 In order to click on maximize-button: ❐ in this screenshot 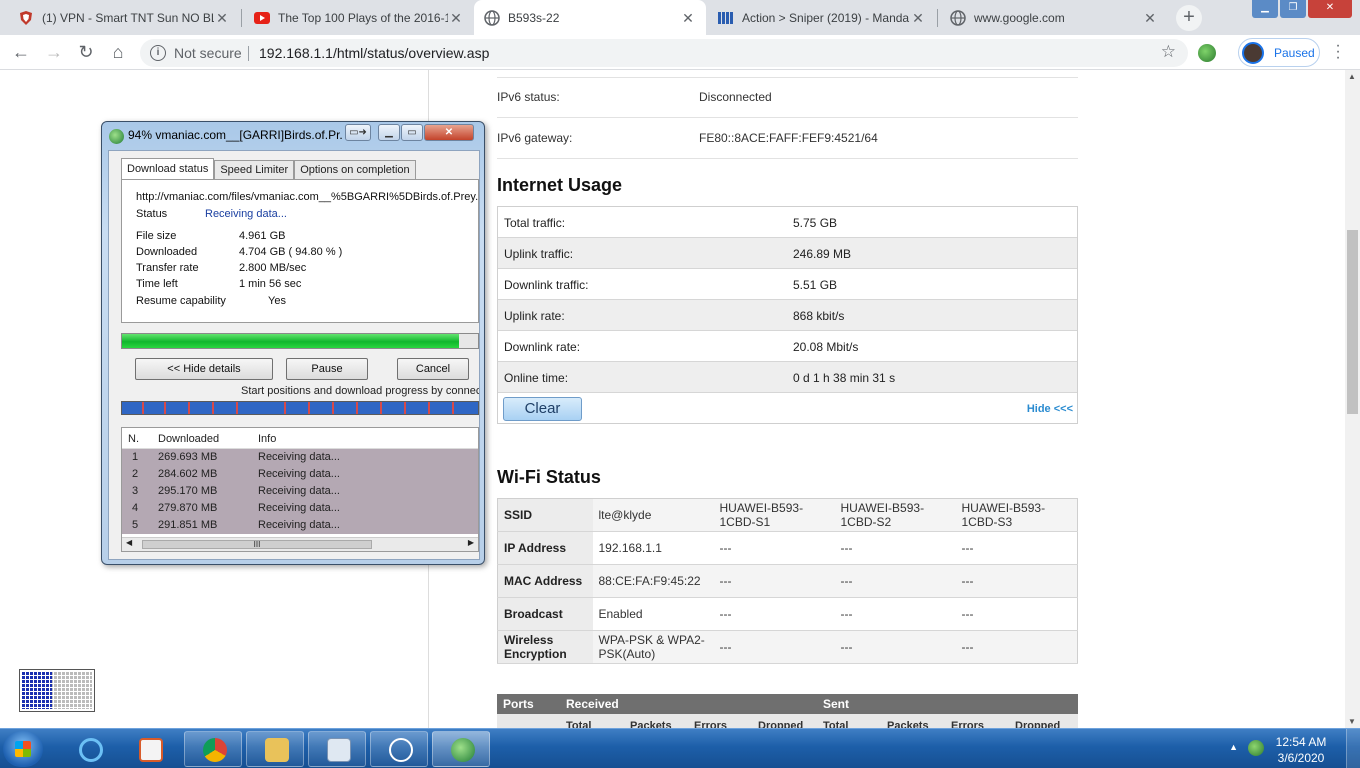, I will do `click(1293, 9)`.